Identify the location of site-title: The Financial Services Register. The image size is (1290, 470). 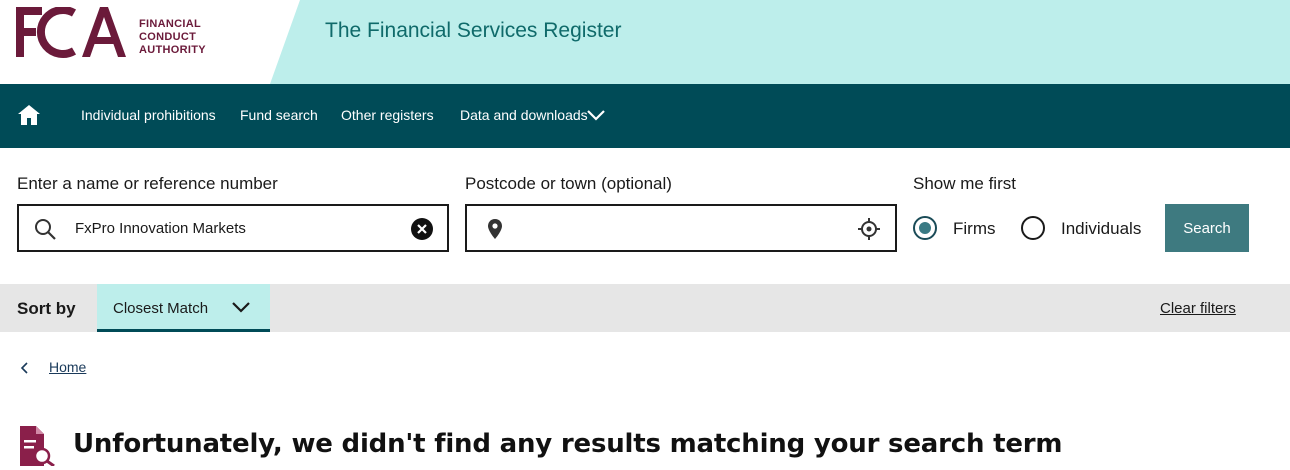
(473, 30).